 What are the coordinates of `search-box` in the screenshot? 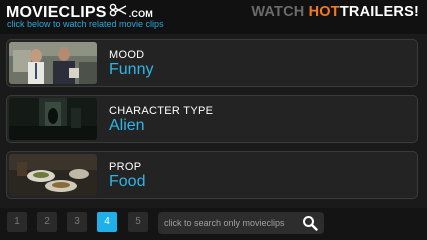 It's located at (241, 223).